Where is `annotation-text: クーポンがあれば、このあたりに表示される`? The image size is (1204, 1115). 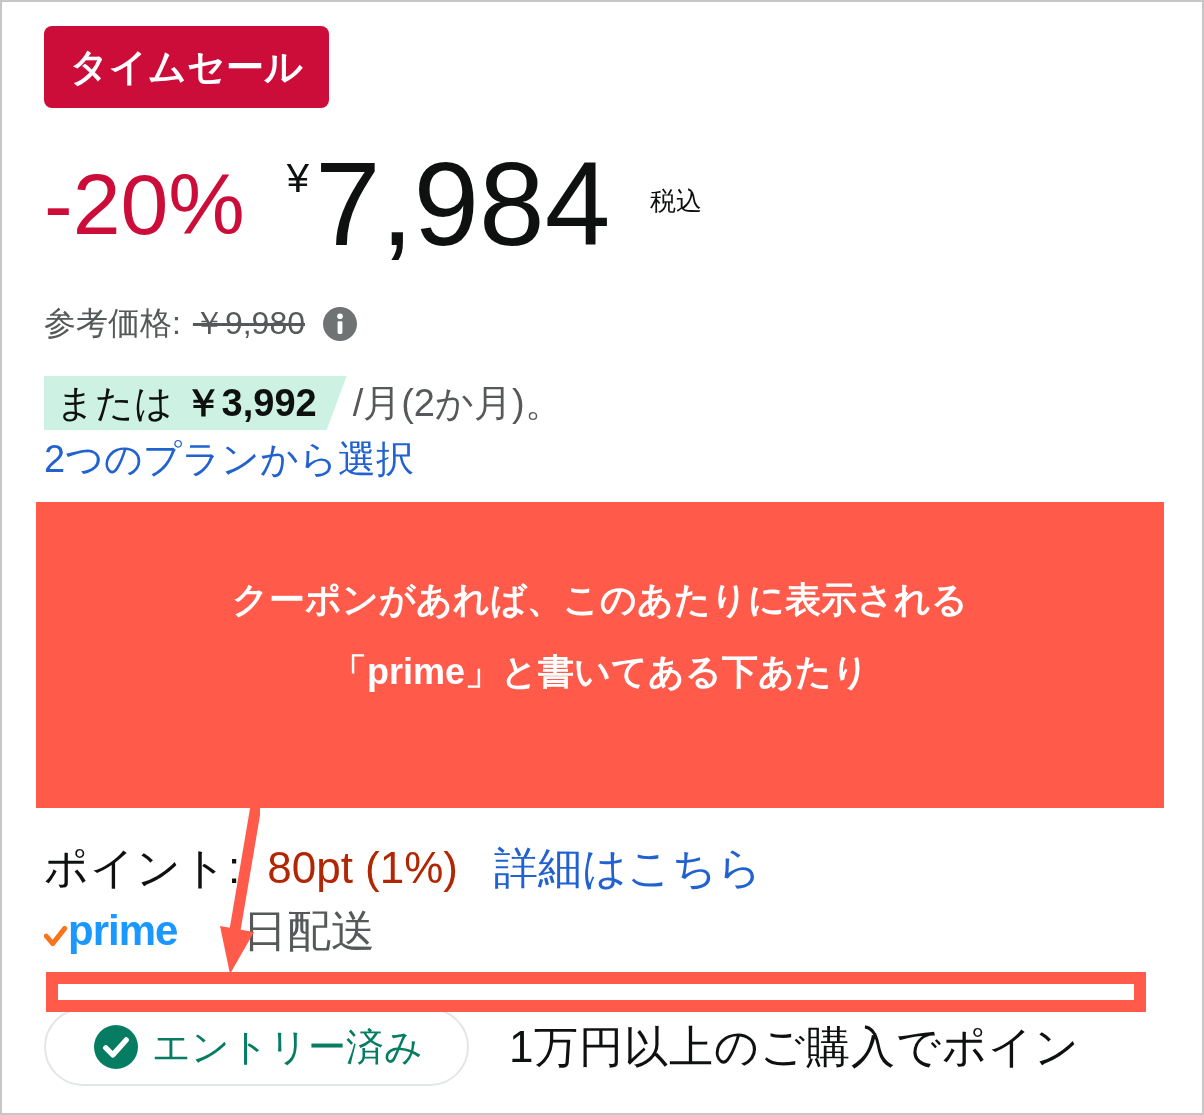
annotation-text: クーポンがあれば、このあたりに表示される is located at coordinates (600, 600).